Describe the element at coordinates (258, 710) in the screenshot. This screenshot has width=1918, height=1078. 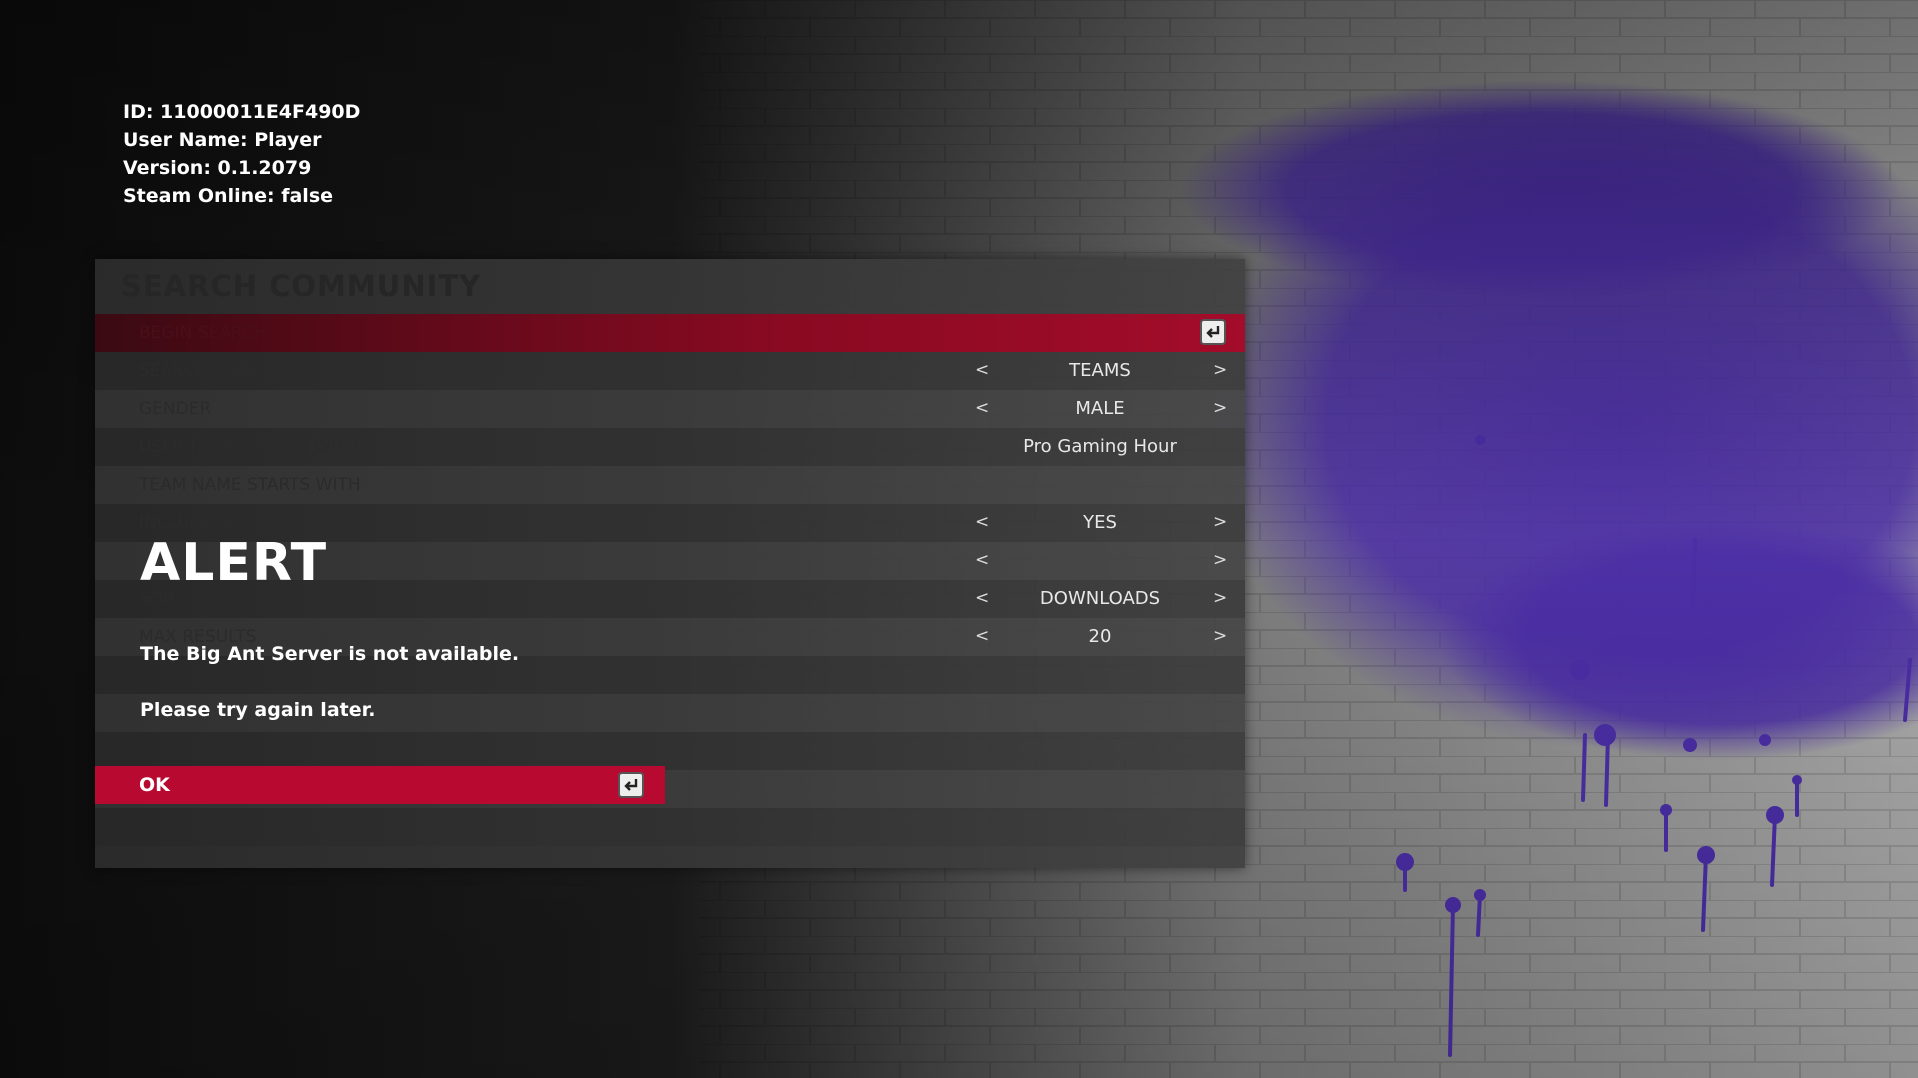
I see `alert-message-secondary: Please try again later.` at that location.